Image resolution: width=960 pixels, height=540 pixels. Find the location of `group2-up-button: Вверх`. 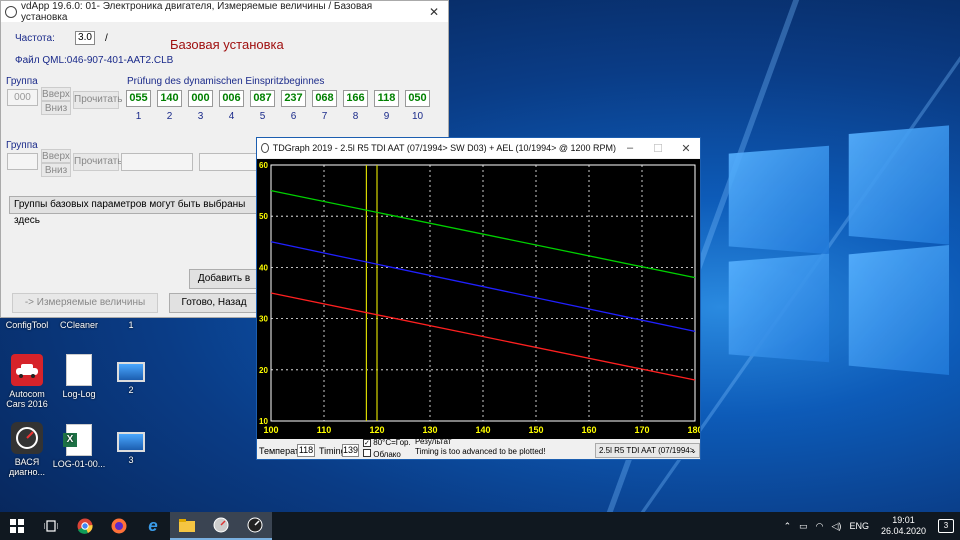

group2-up-button: Вверх is located at coordinates (56, 156).